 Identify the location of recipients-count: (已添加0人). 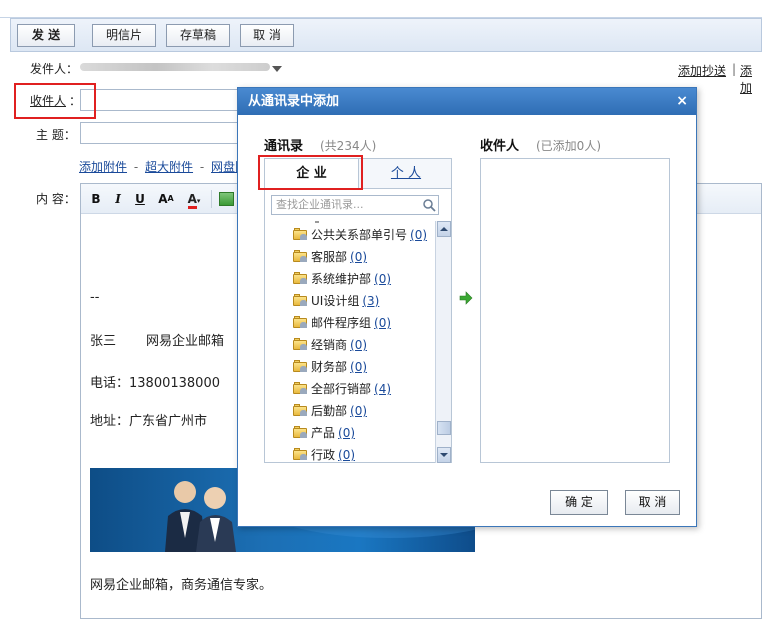
(568, 146).